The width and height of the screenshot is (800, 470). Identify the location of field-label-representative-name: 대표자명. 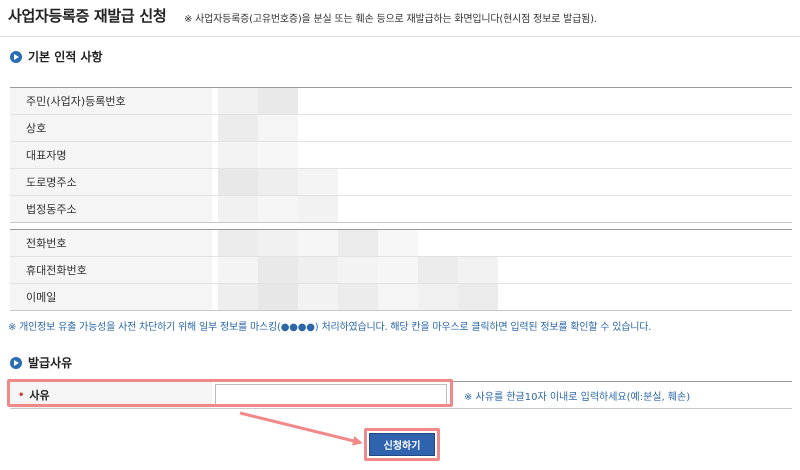
(111, 155).